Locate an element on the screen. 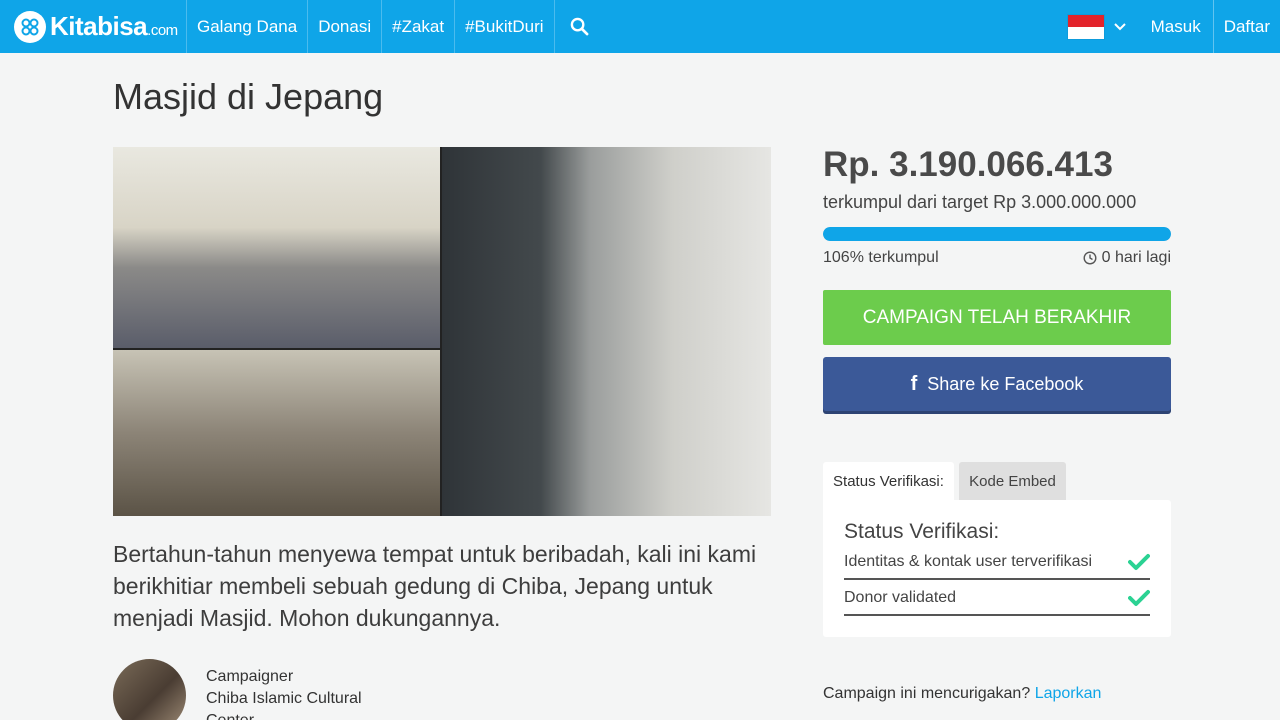 Image resolution: width=1280 pixels, height=720 pixels. facebook-icon: f is located at coordinates (914, 383).